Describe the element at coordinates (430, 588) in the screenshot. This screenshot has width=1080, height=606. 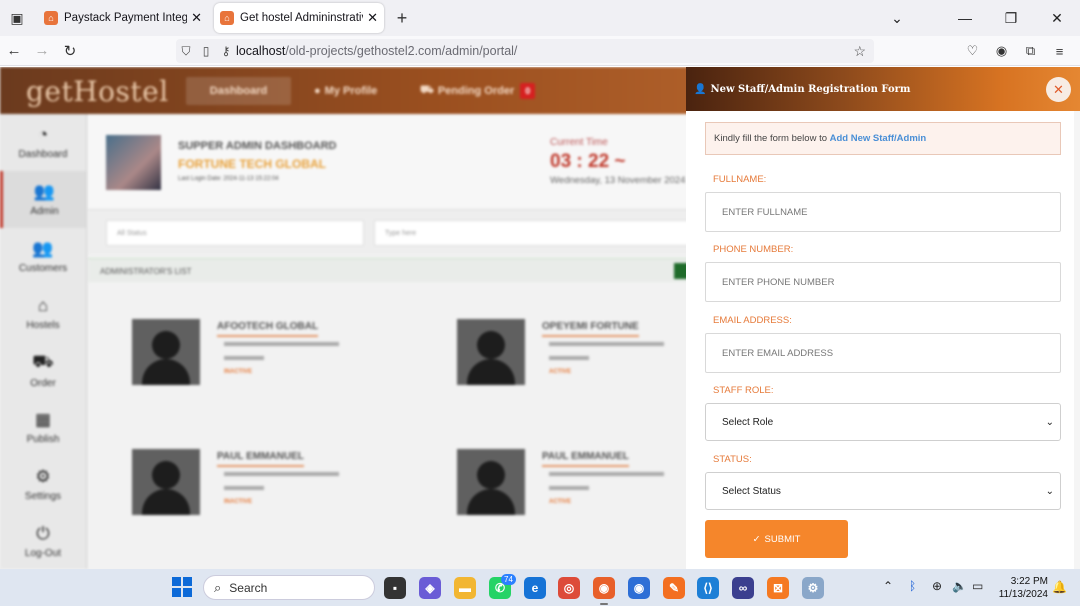
I see `copilot-icon: ◈` at that location.